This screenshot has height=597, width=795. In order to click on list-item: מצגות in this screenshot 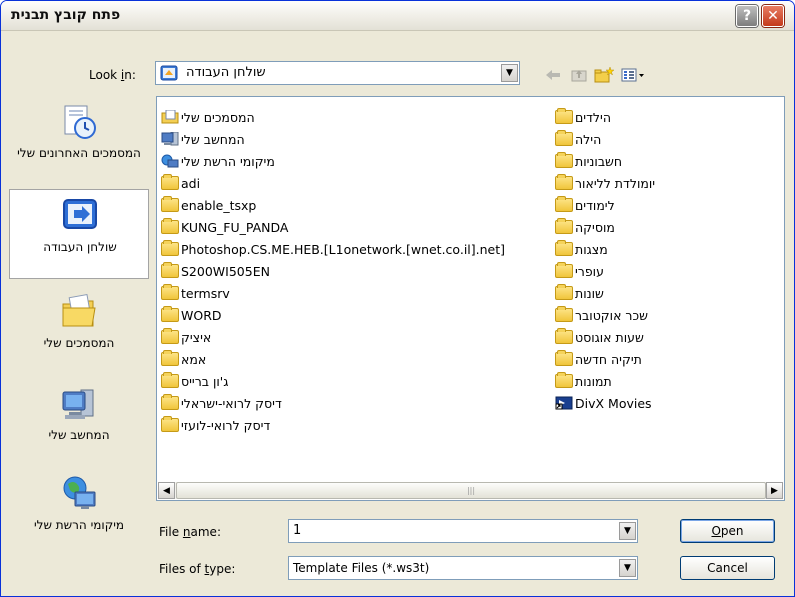, I will do `click(605, 249)`.